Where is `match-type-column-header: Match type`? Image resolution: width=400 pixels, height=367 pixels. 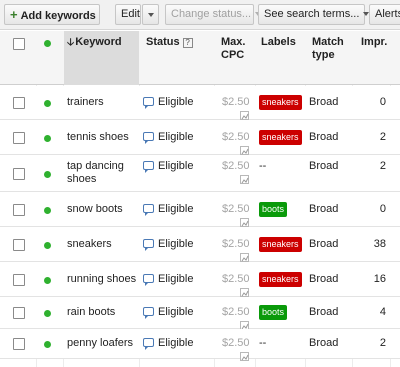 match-type-column-header: Match type is located at coordinates (329, 49).